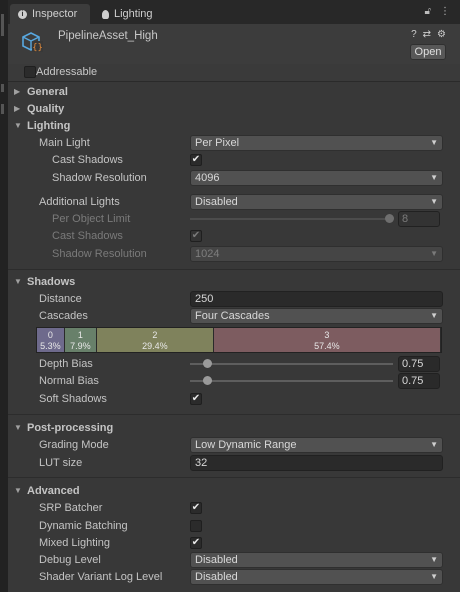 This screenshot has width=460, height=592. I want to click on foldout-lighting: ▼ Lighting, so click(228, 126).